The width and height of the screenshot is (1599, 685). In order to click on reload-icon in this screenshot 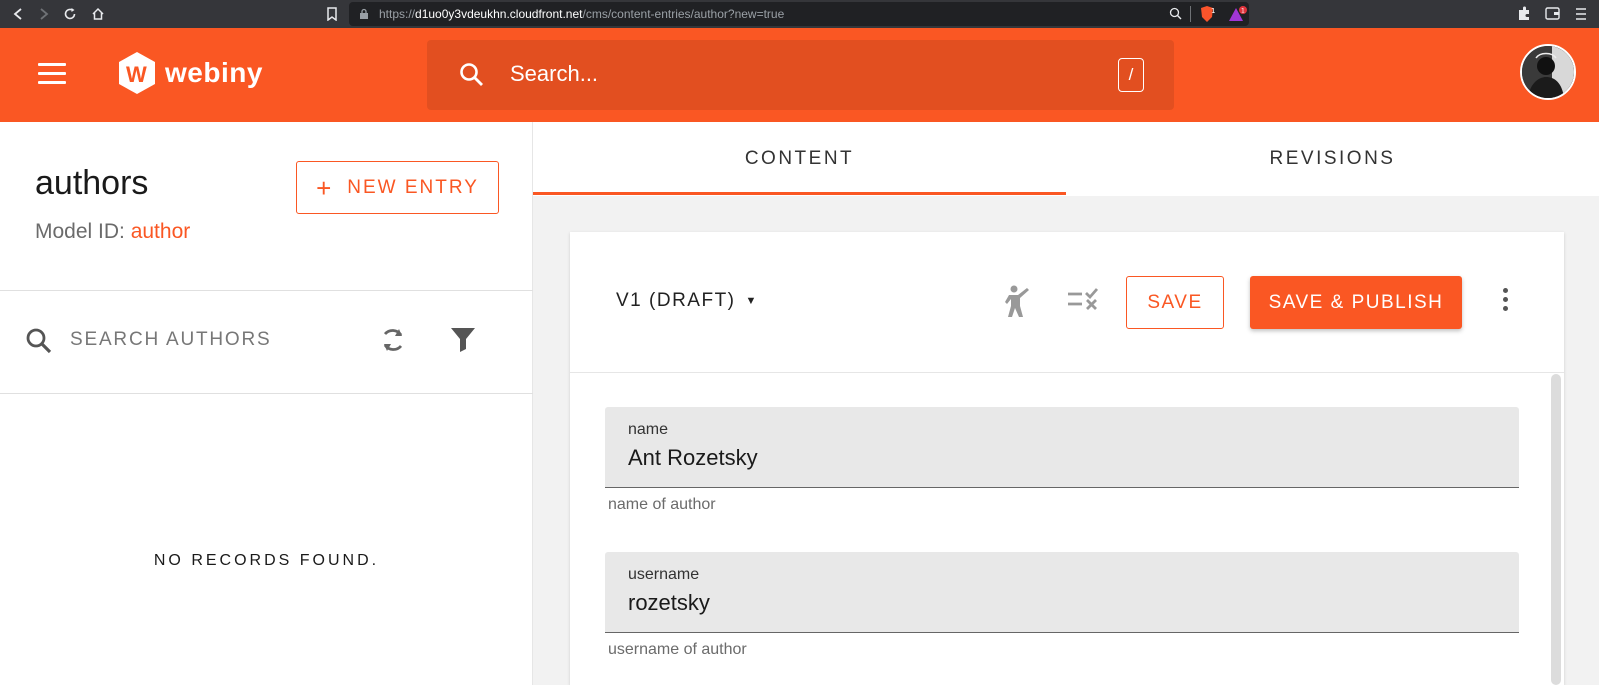, I will do `click(70, 14)`.